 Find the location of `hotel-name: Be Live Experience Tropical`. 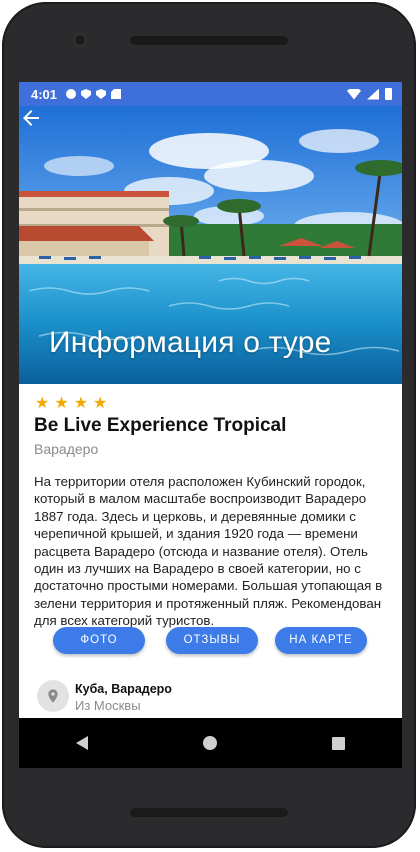

hotel-name: Be Live Experience Tropical is located at coordinates (160, 425).